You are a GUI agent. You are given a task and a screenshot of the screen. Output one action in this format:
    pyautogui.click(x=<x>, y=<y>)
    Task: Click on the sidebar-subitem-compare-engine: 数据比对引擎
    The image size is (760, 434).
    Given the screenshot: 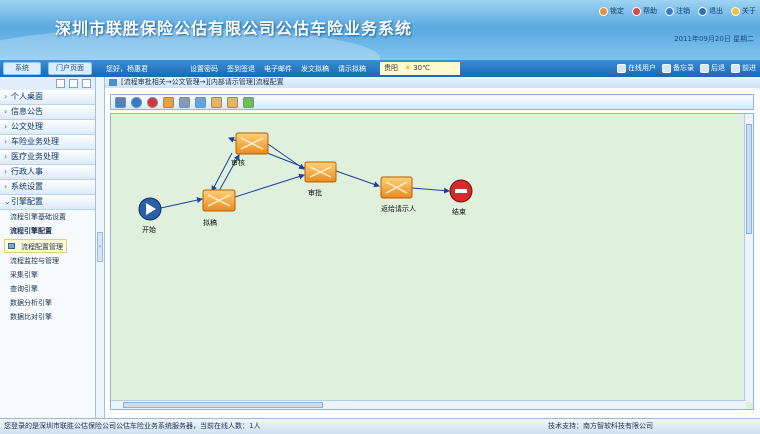 What is the action you would take?
    pyautogui.click(x=47, y=317)
    